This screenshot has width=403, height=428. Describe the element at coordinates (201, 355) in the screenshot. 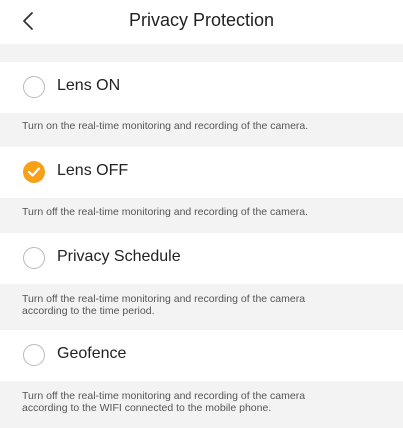

I see `option-geofence: Geofence` at that location.